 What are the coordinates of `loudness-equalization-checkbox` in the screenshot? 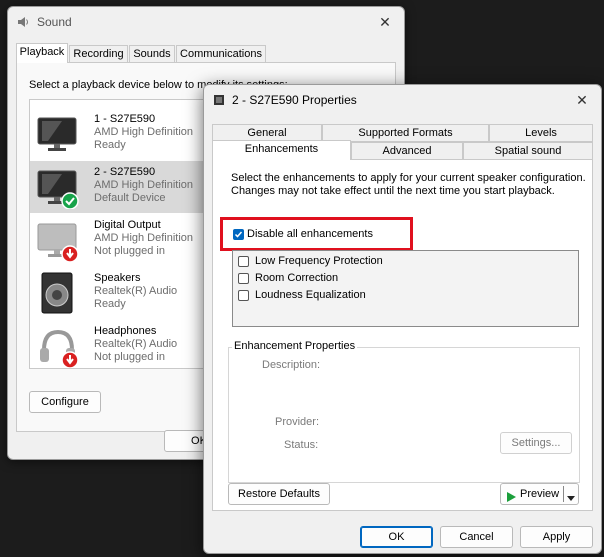 It's located at (243, 295).